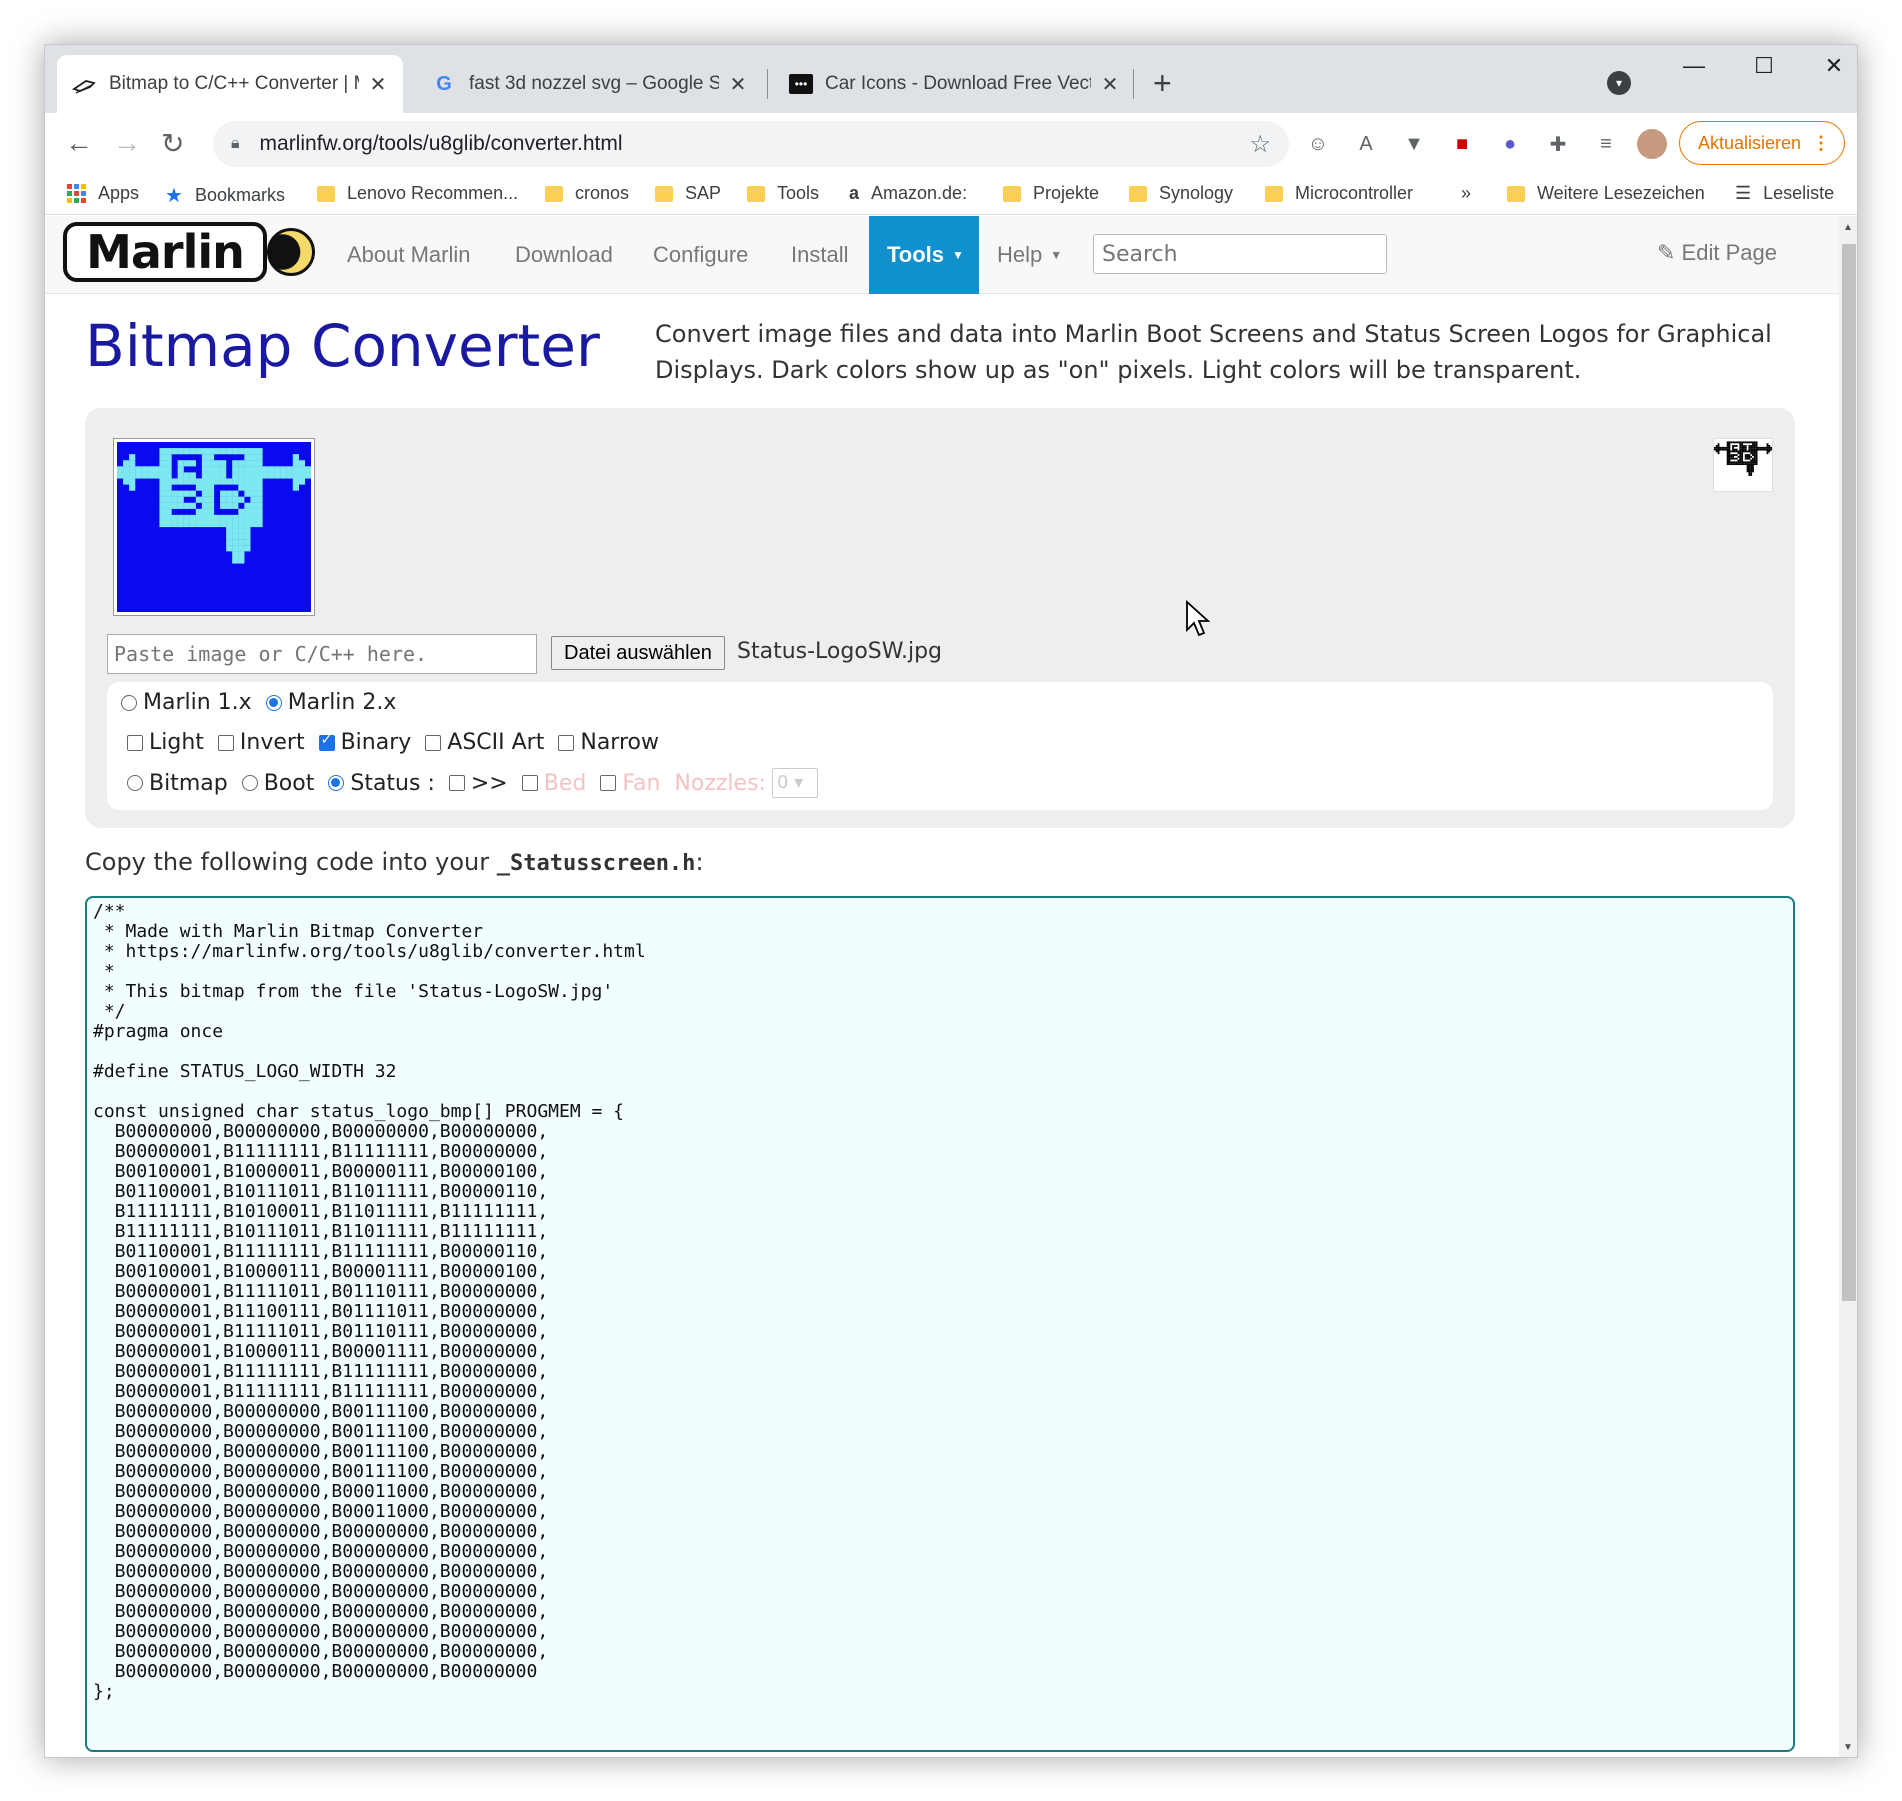  Describe the element at coordinates (261, 742) in the screenshot. I see `check-invert: Invert` at that location.